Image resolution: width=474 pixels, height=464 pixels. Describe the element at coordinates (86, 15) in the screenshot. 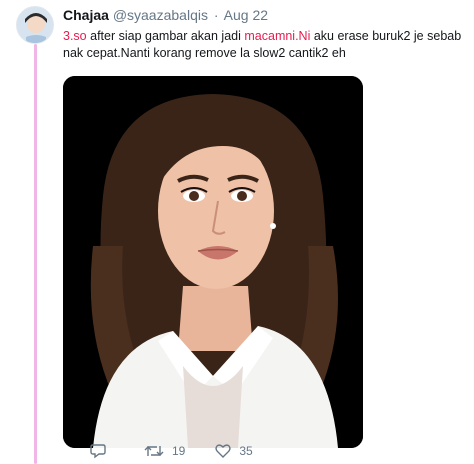

I see `author-name: Chajaa` at that location.